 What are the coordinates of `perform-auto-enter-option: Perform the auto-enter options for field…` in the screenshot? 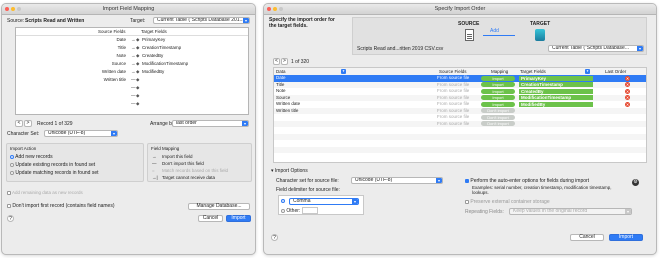 It's located at (549, 181).